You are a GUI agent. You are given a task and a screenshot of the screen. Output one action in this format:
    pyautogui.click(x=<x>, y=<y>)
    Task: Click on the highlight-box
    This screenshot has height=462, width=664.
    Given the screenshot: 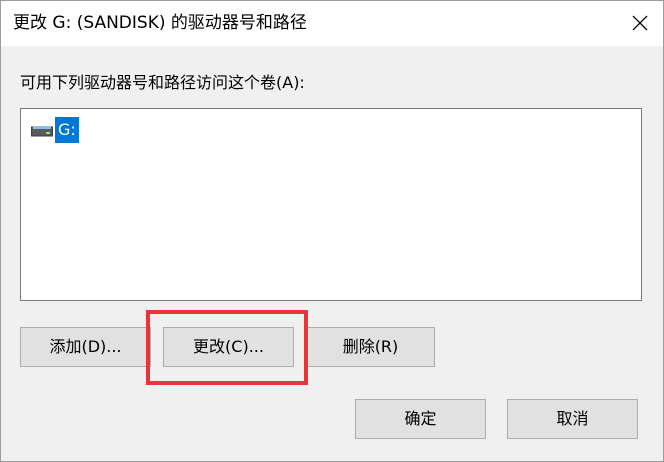 What is the action you would take?
    pyautogui.click(x=227, y=347)
    